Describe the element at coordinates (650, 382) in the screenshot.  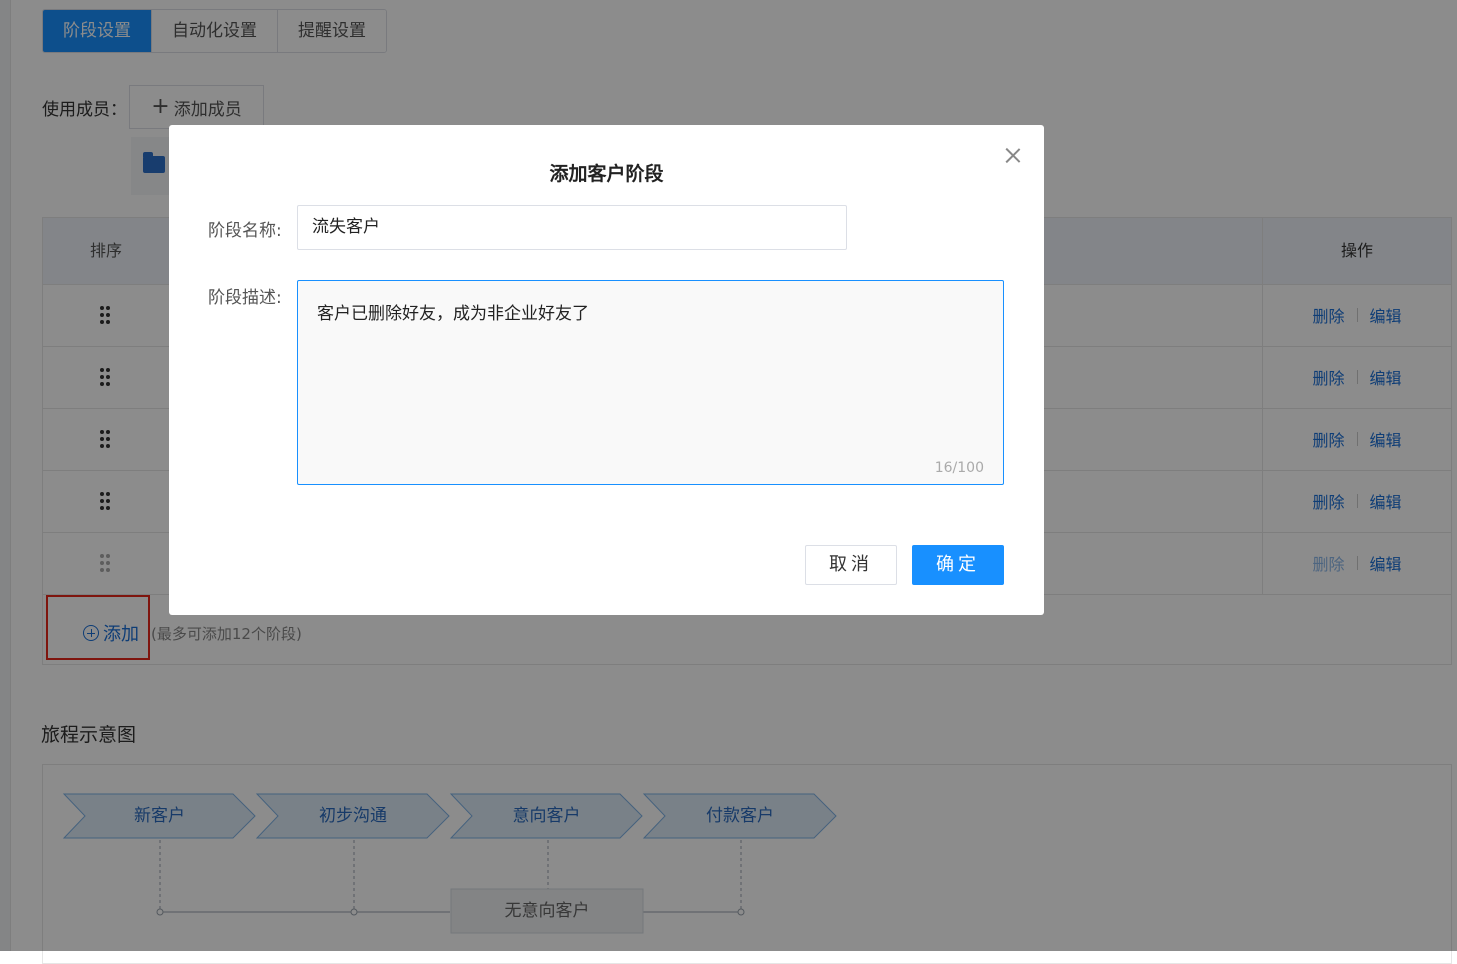
I see `stage-desc-textarea: 客户已删除好友，成为非企业好友了 16/100` at that location.